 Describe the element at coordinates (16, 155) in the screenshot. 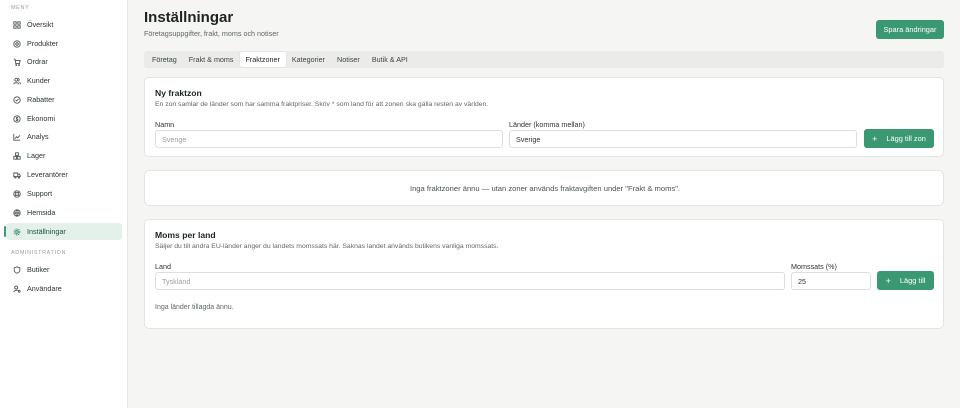

I see `boxes-icon` at that location.